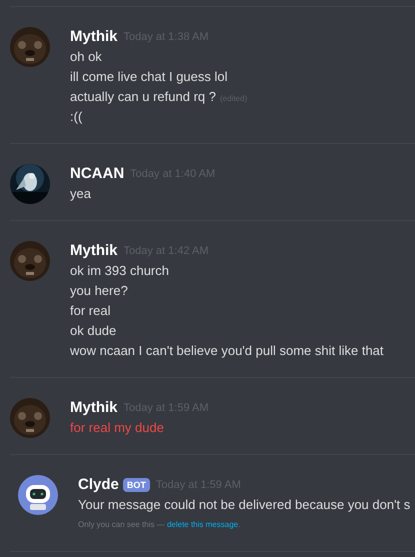  Describe the element at coordinates (90, 311) in the screenshot. I see `message-text: for real` at that location.